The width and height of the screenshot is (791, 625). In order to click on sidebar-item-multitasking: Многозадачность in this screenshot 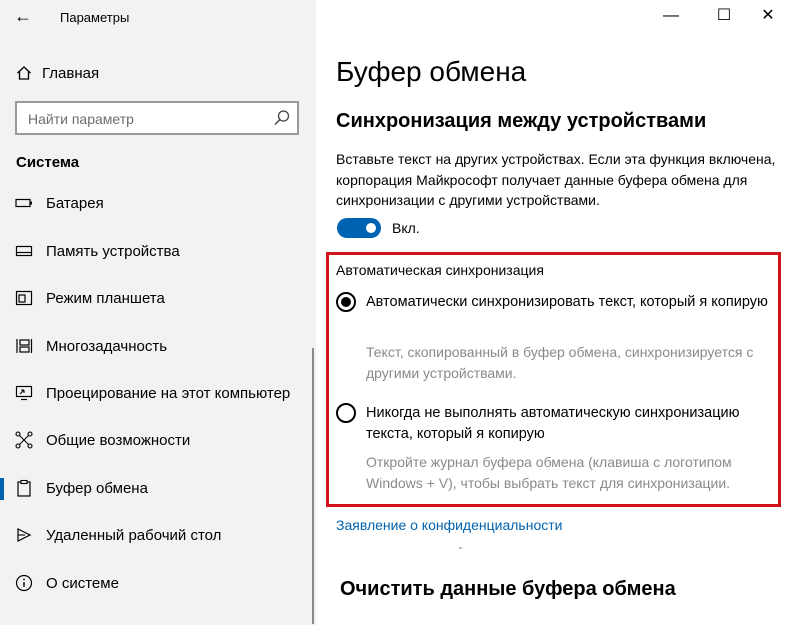, I will do `click(158, 346)`.